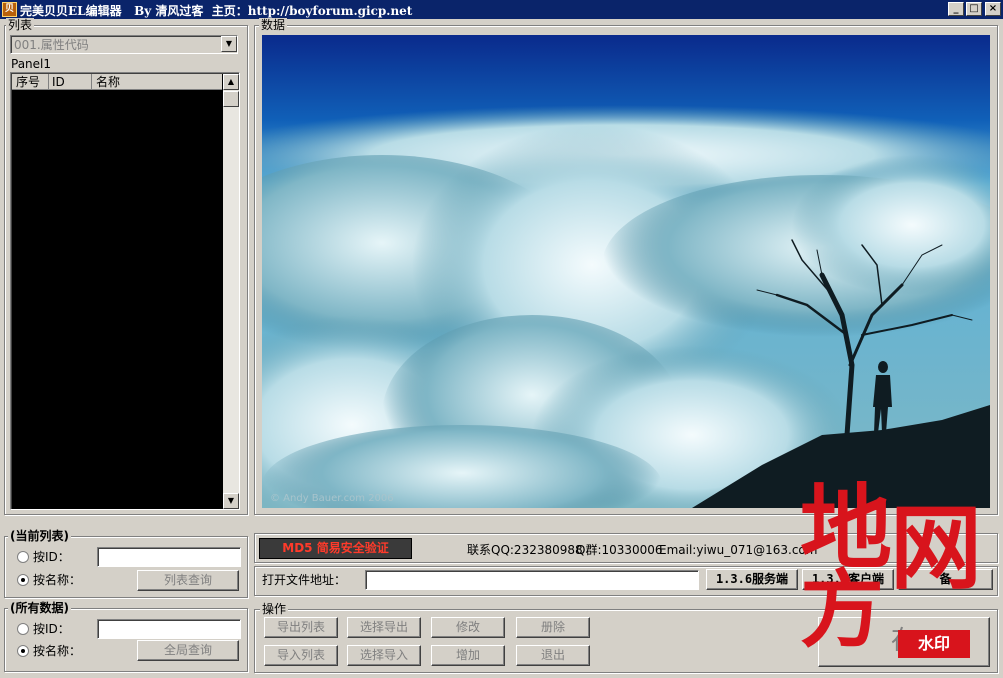 Image resolution: width=1003 pixels, height=678 pixels. I want to click on watermark-stamp: 水印, so click(934, 644).